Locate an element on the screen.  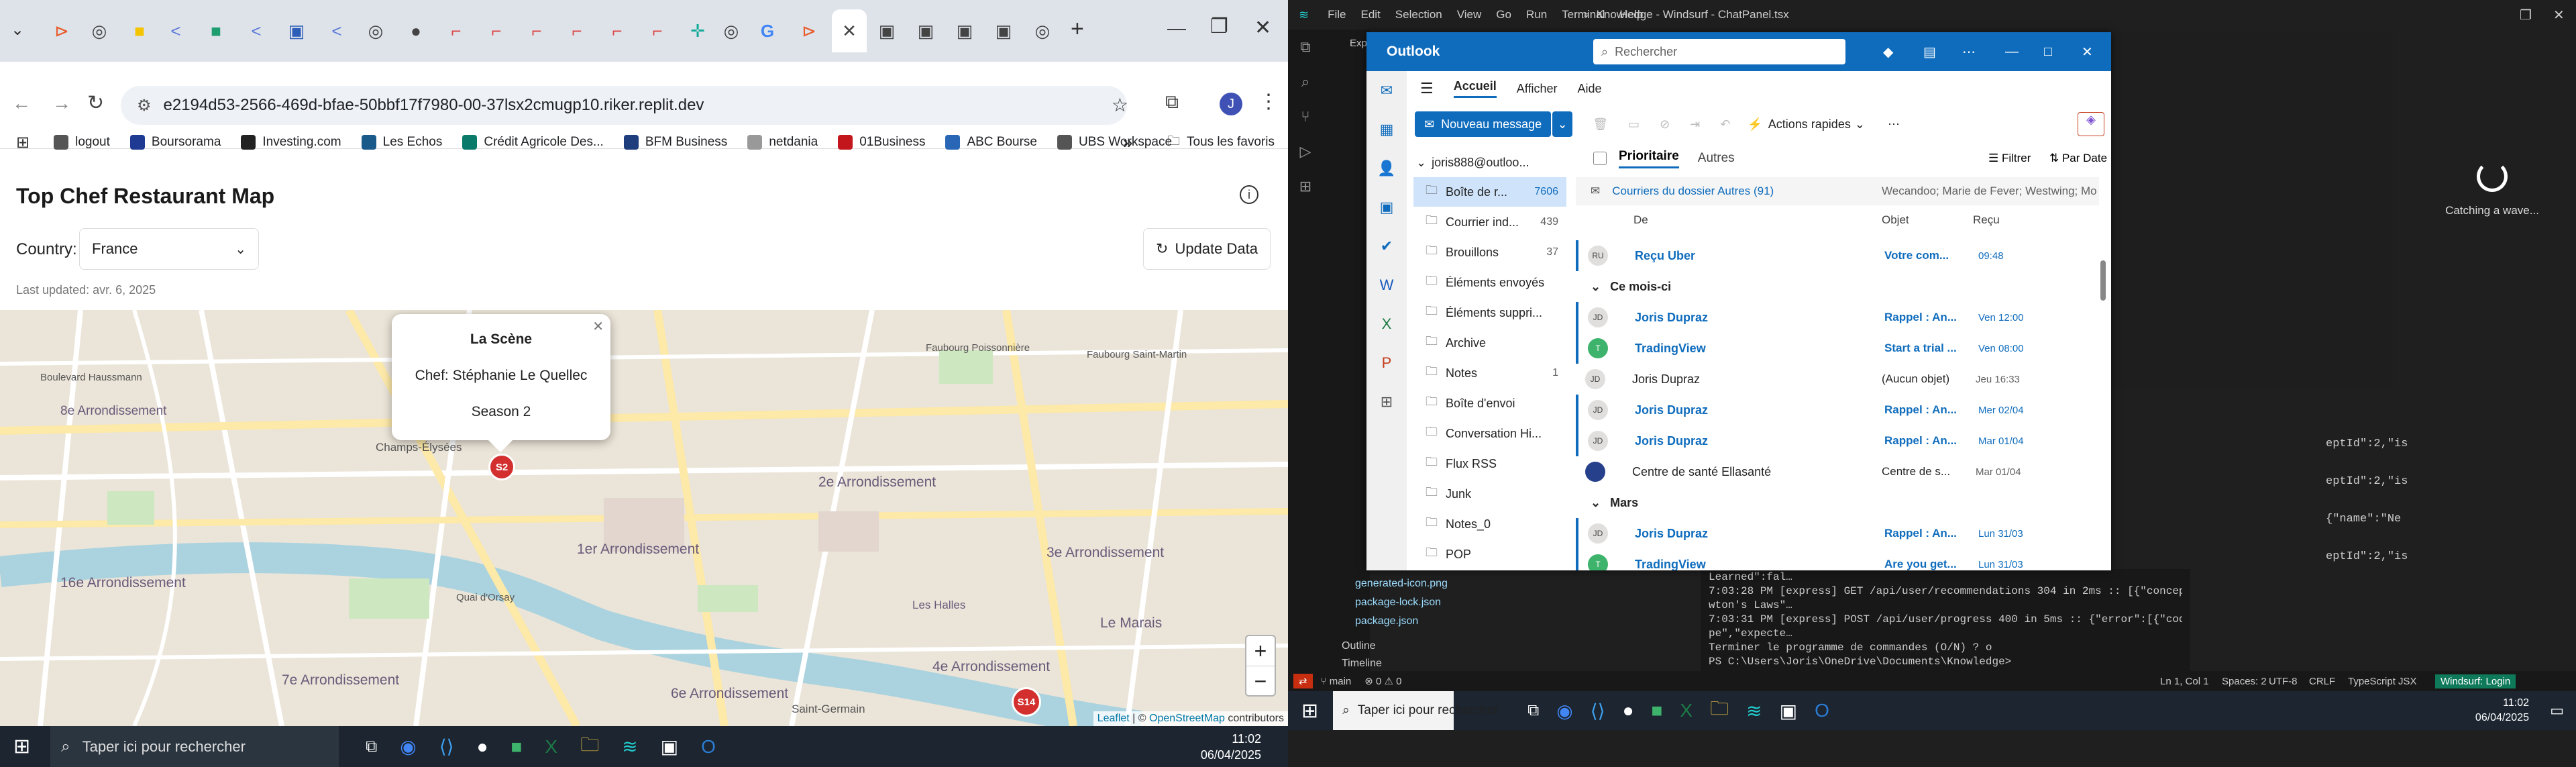
remote-icon: ⇄ is located at coordinates (1303, 681).